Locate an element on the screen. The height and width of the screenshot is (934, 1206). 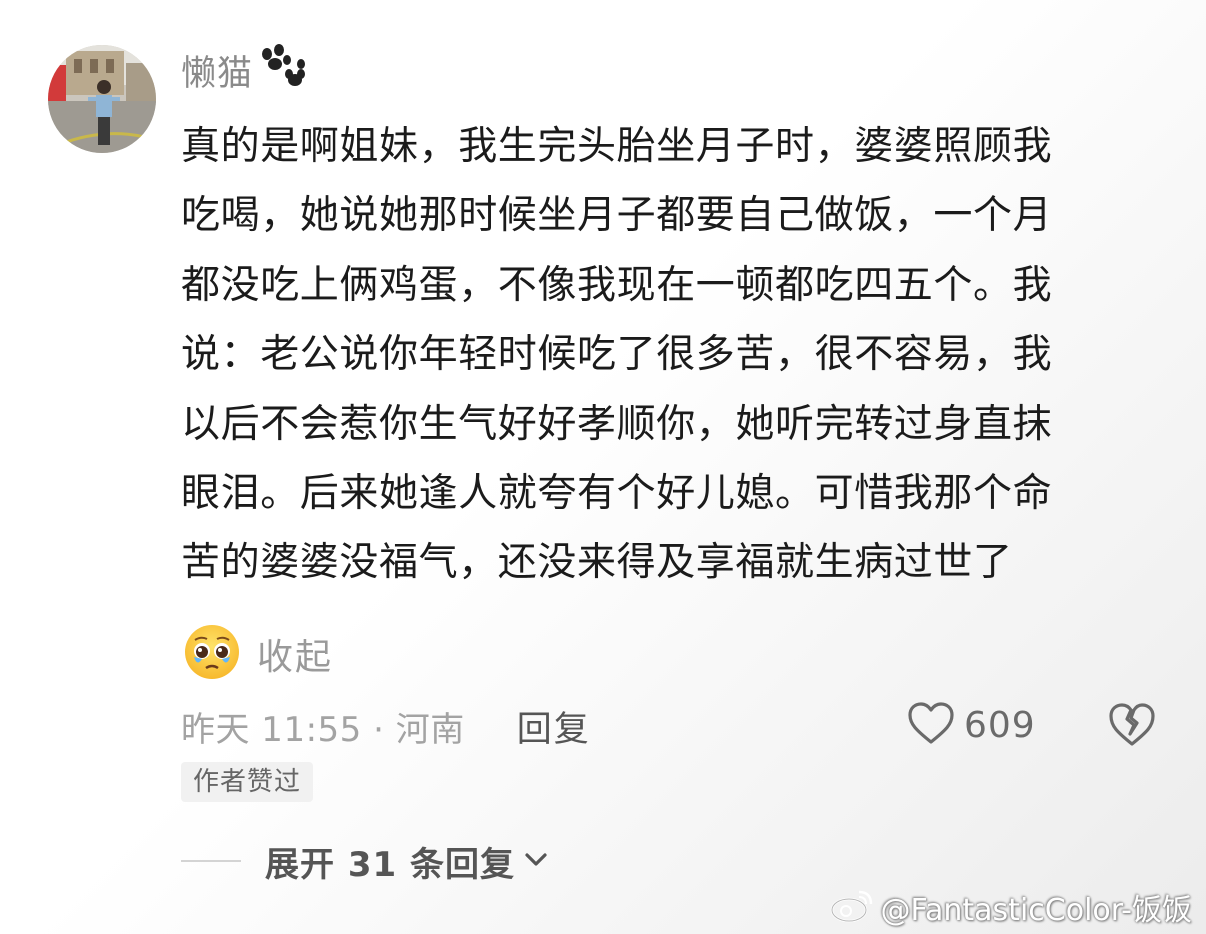
comment-line: 眼泪。后来她逢人就夸有个好儿媳。可惜我那个命 is located at coordinates (617, 493).